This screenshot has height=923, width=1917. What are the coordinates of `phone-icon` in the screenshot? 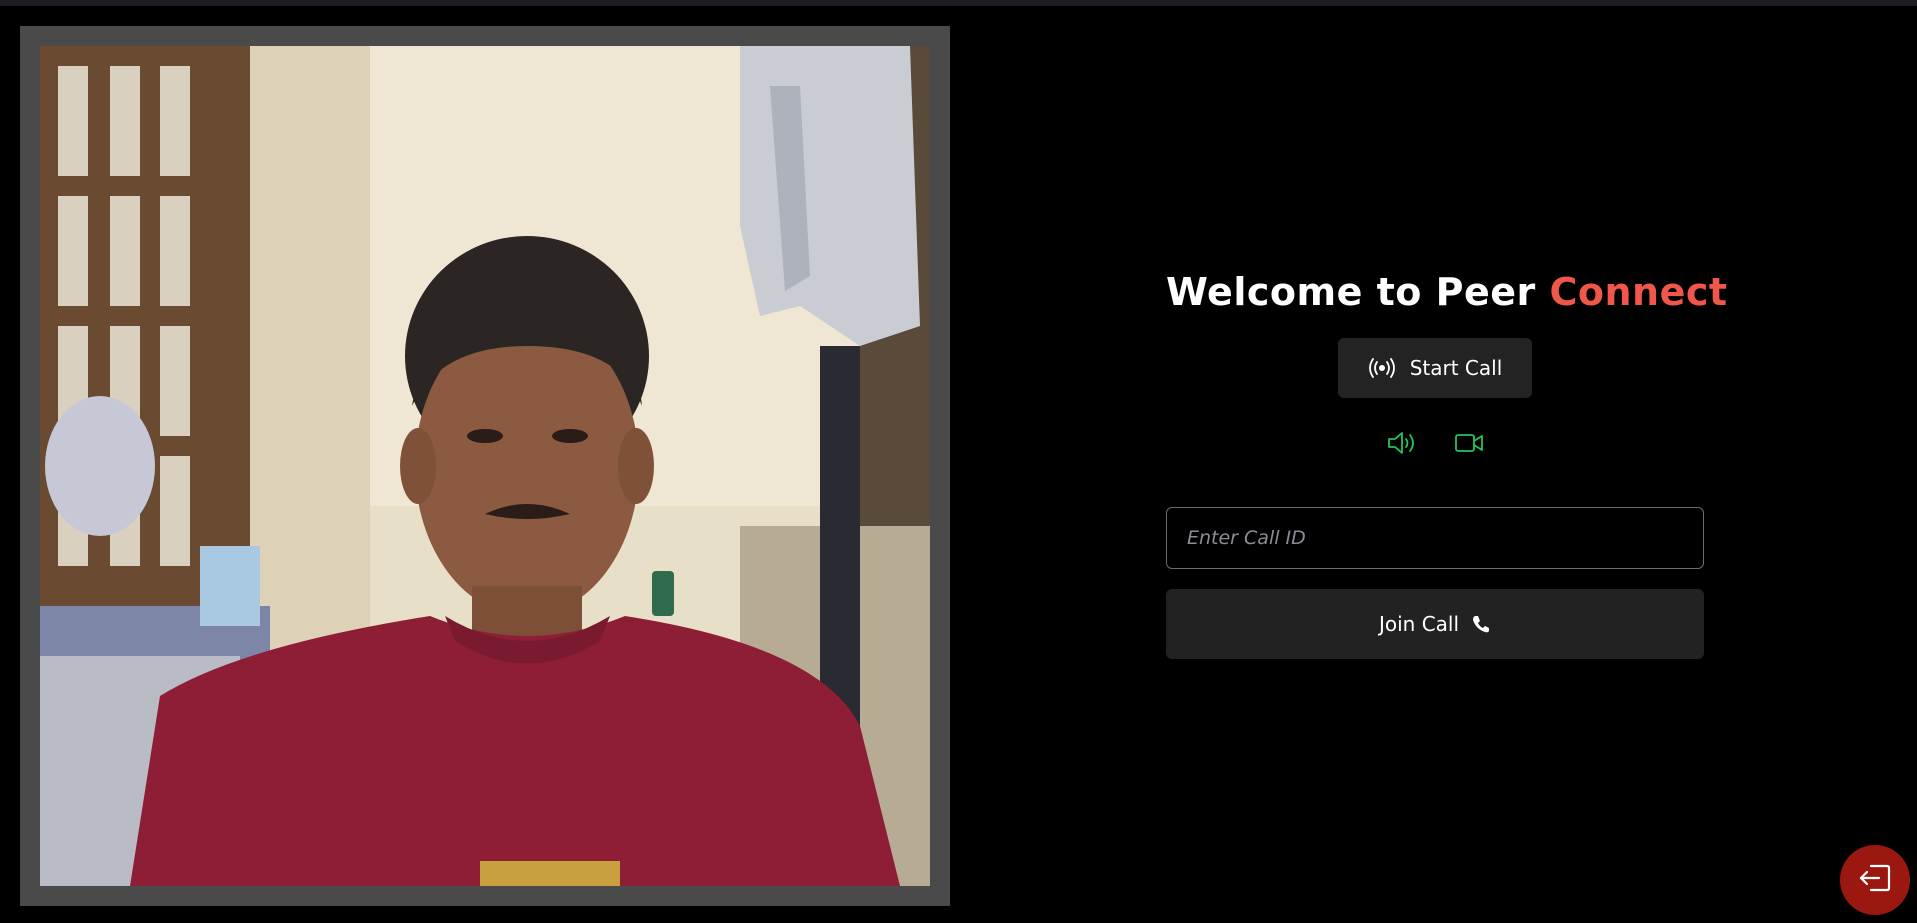 It's located at (1481, 624).